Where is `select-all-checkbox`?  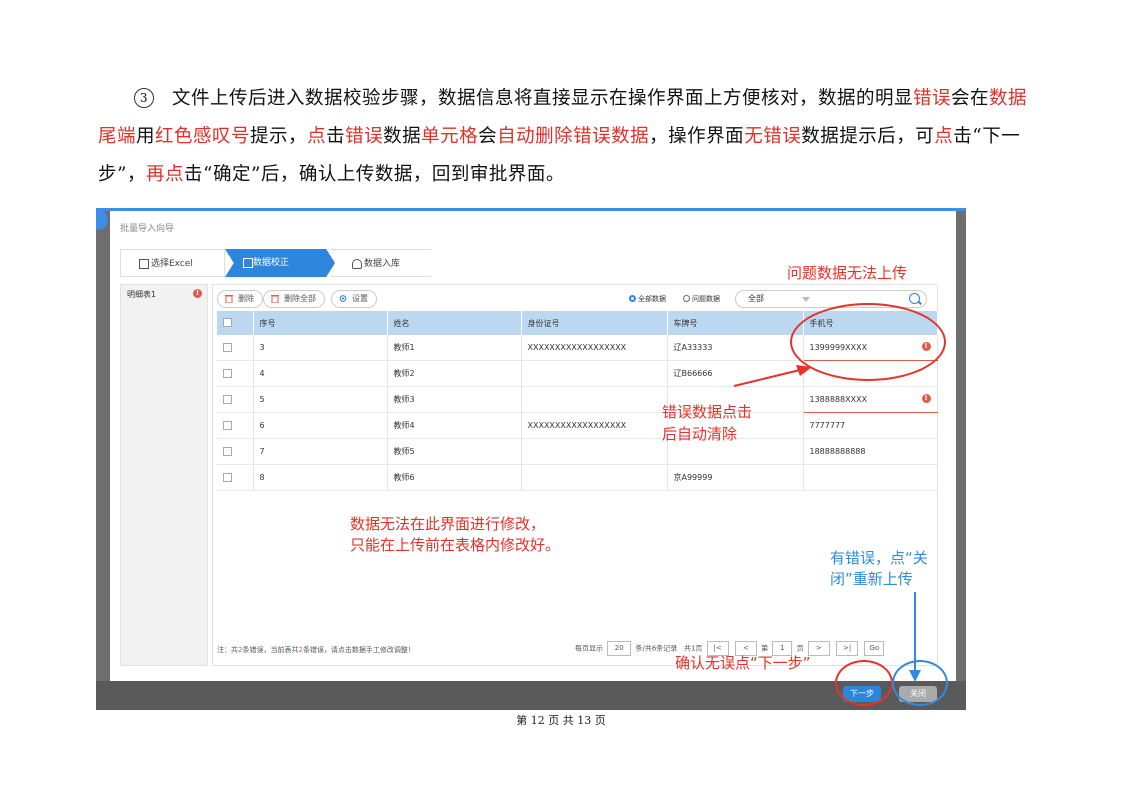 select-all-checkbox is located at coordinates (227, 322).